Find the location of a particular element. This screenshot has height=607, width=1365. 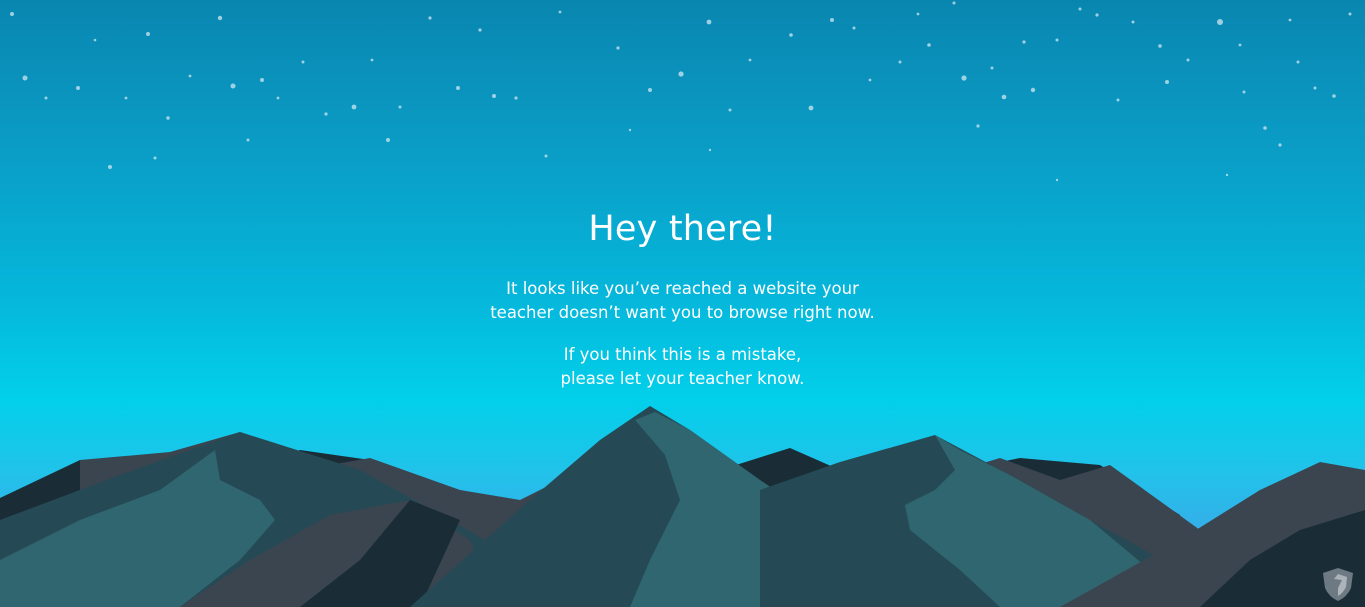

page-title: Hey there! is located at coordinates (682, 229).